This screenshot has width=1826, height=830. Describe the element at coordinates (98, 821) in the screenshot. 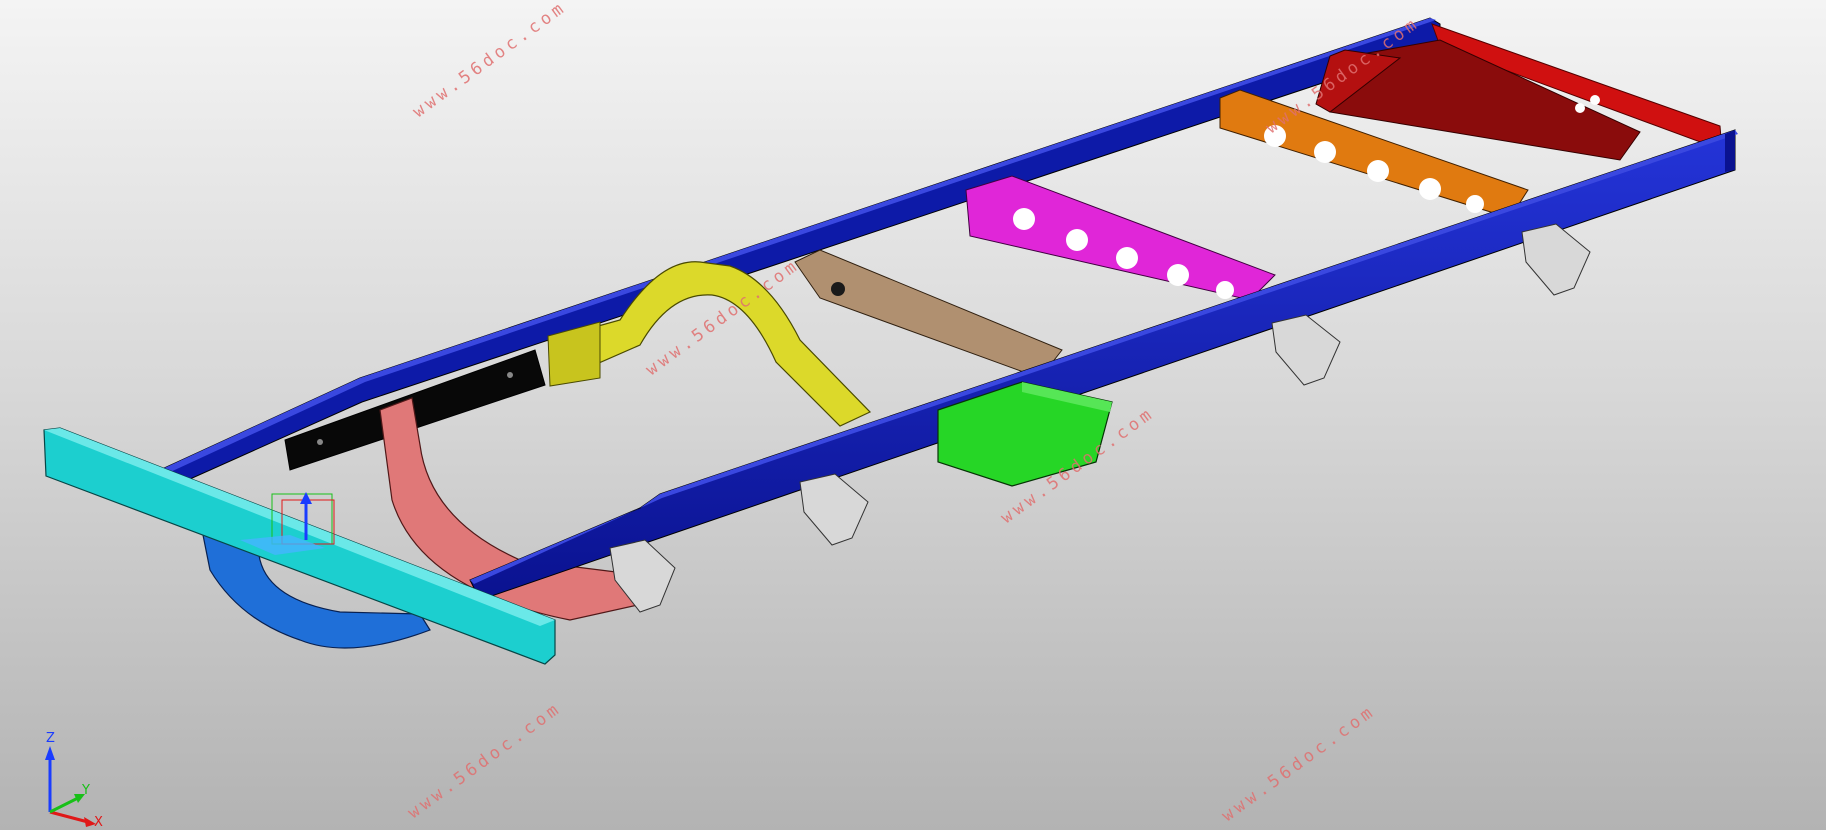

I see `x-axis-label: X` at that location.